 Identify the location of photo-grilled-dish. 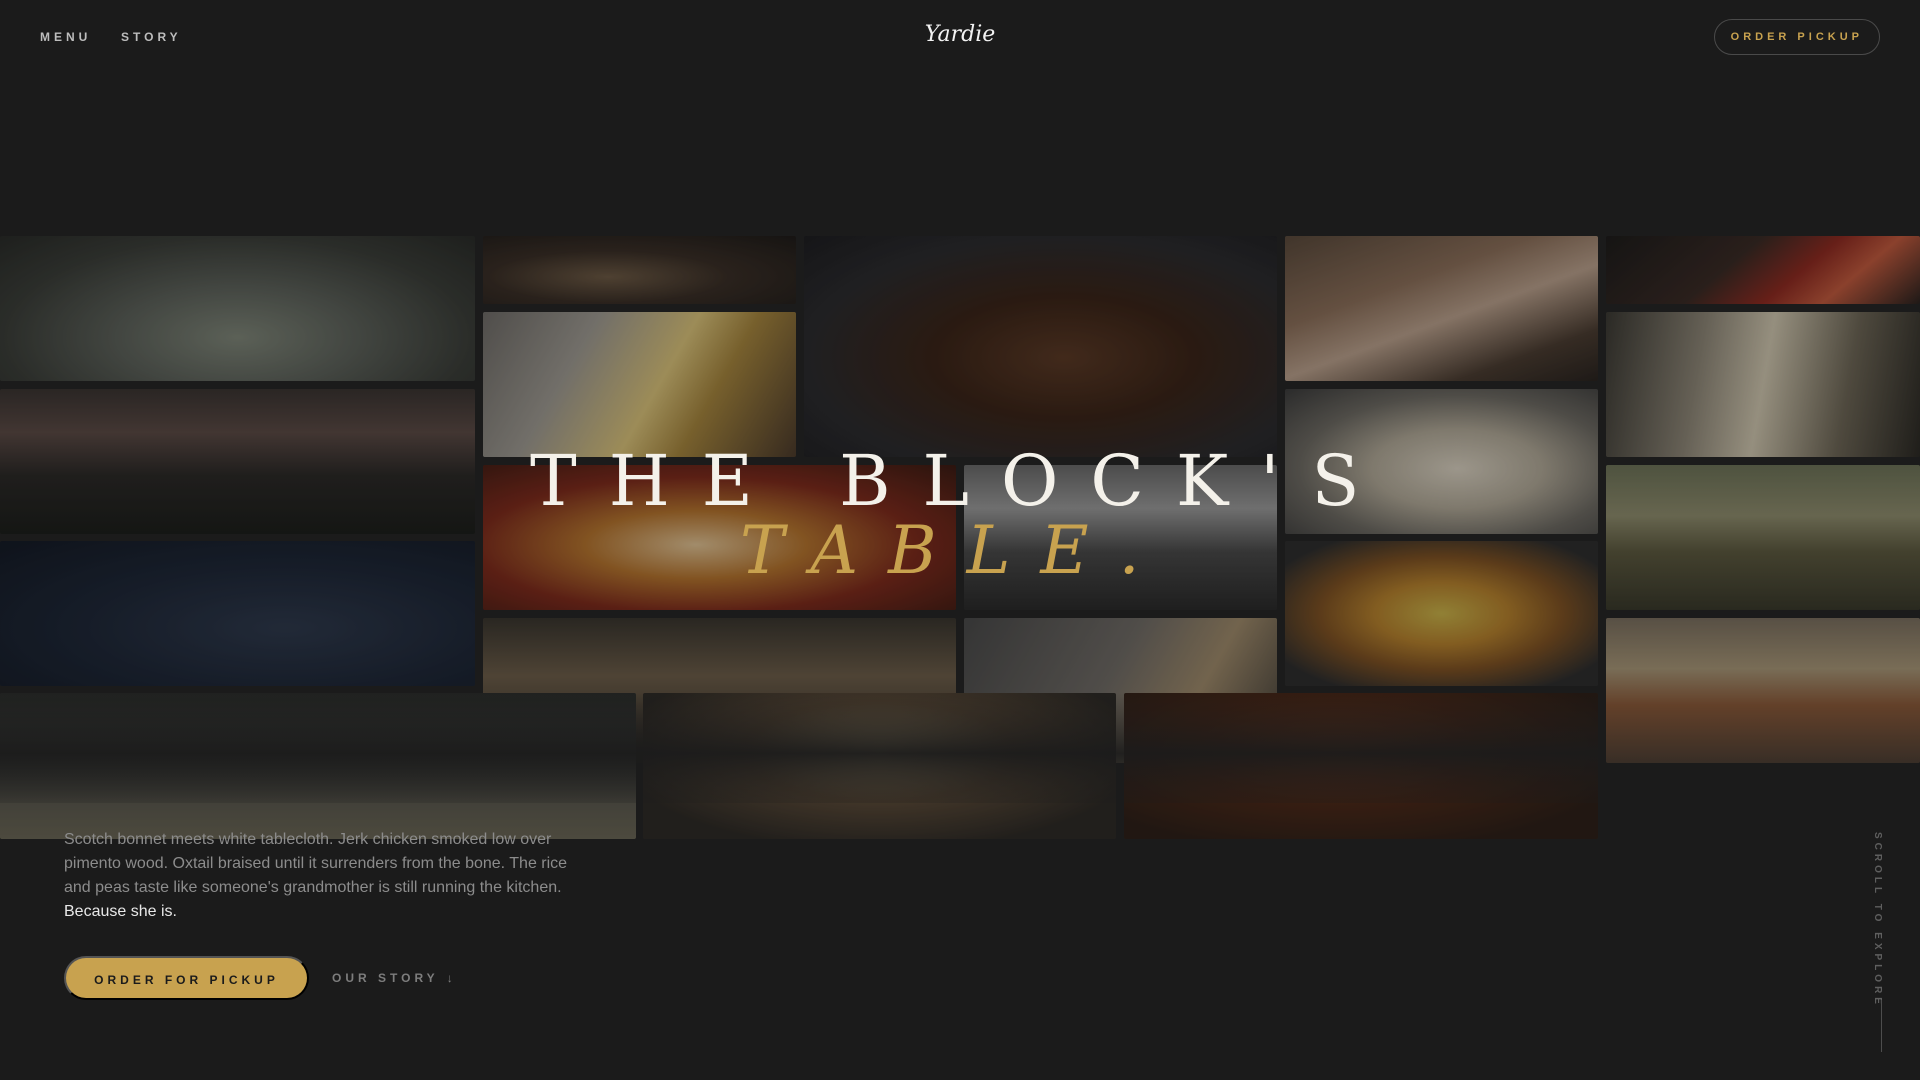
(639, 270).